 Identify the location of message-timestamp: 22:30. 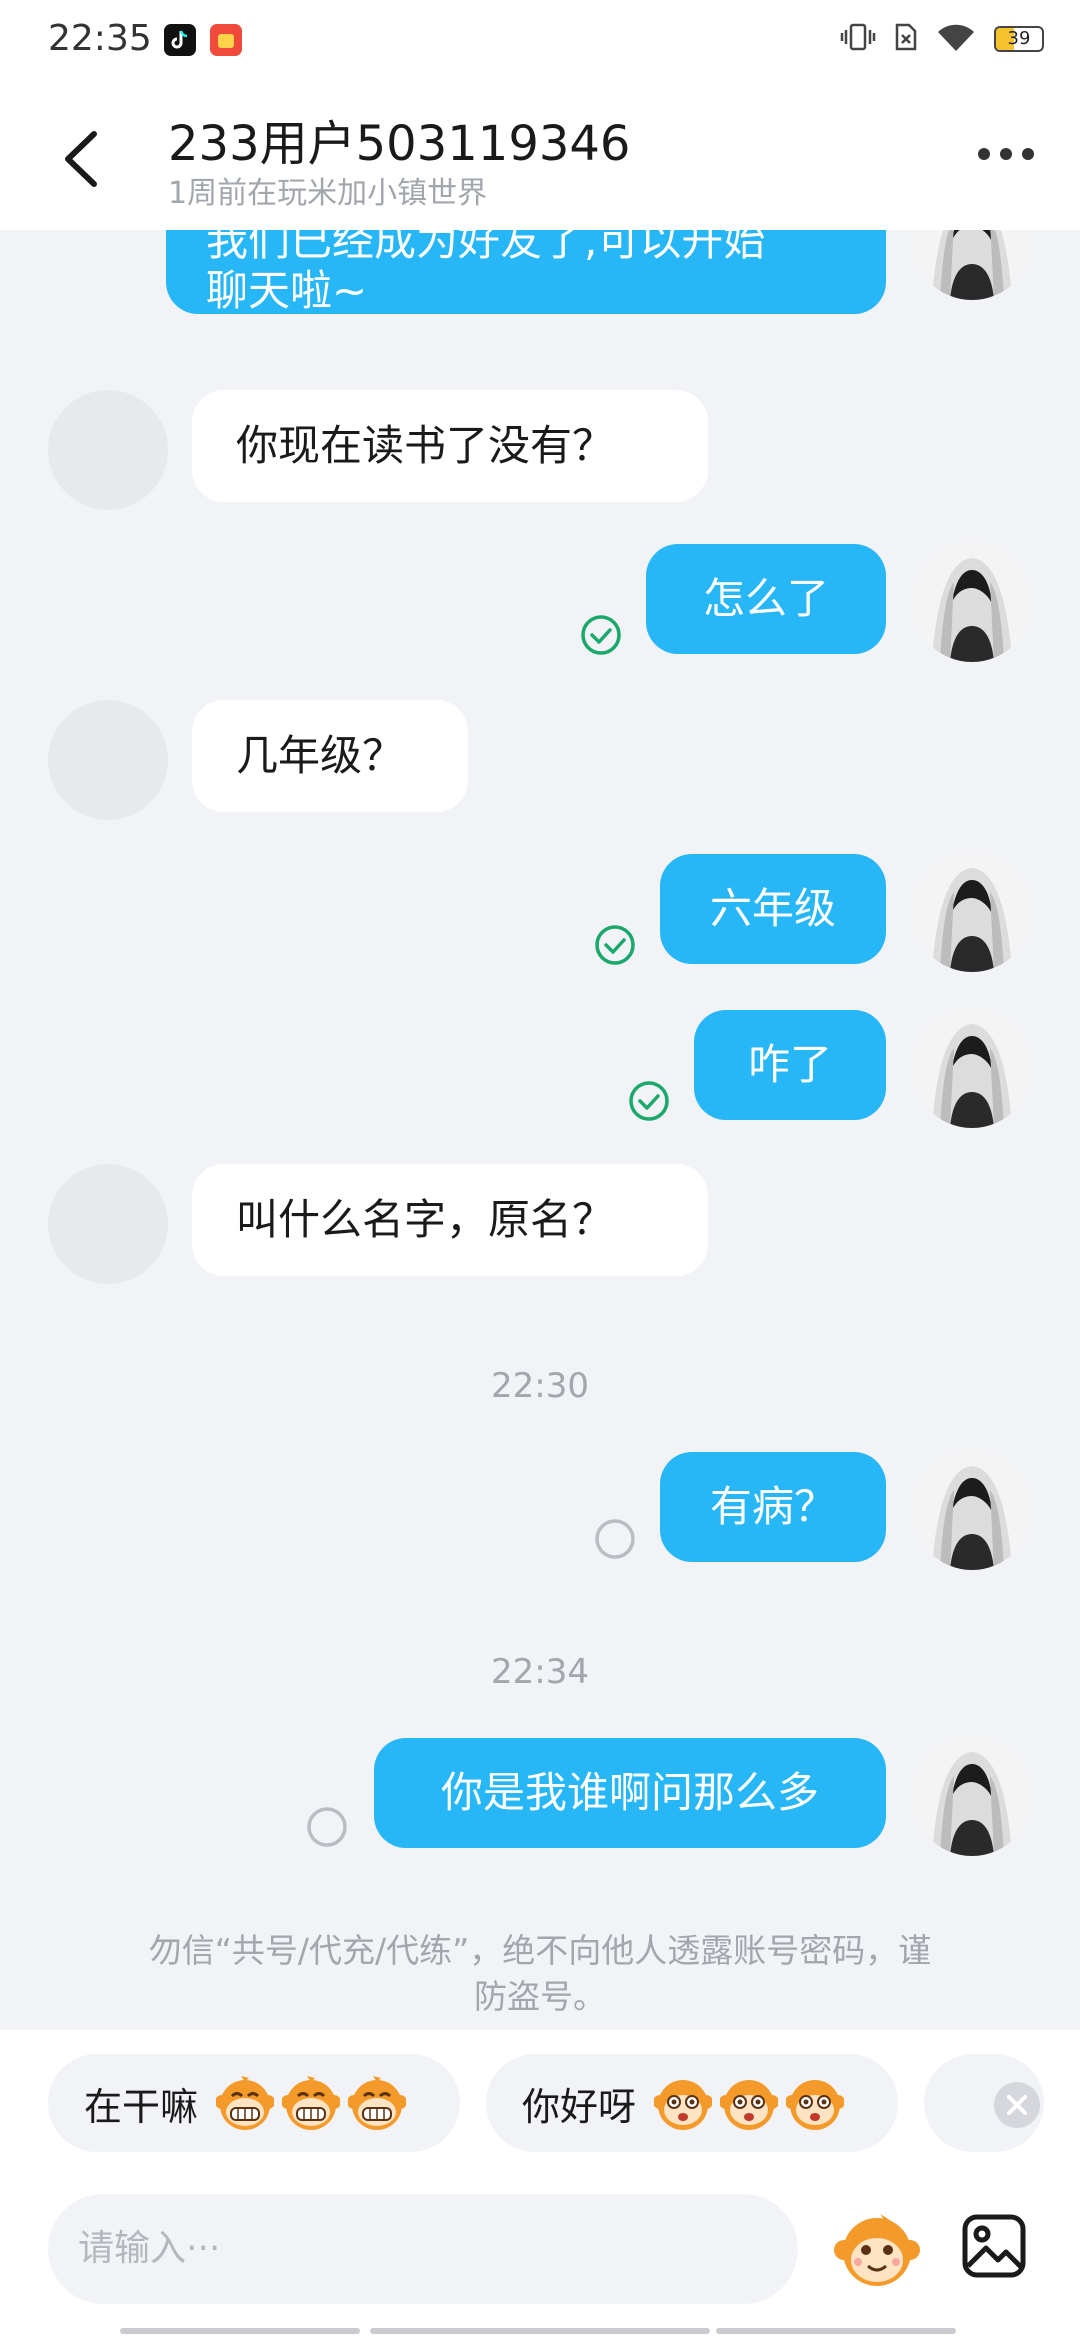
(540, 1386).